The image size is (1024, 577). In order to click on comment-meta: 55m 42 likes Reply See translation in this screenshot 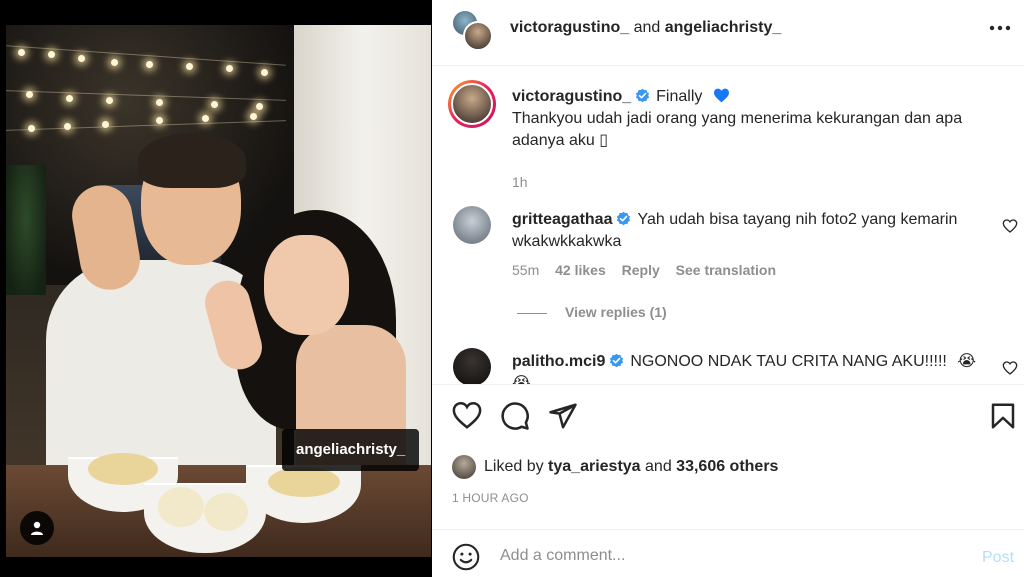, I will do `click(650, 270)`.